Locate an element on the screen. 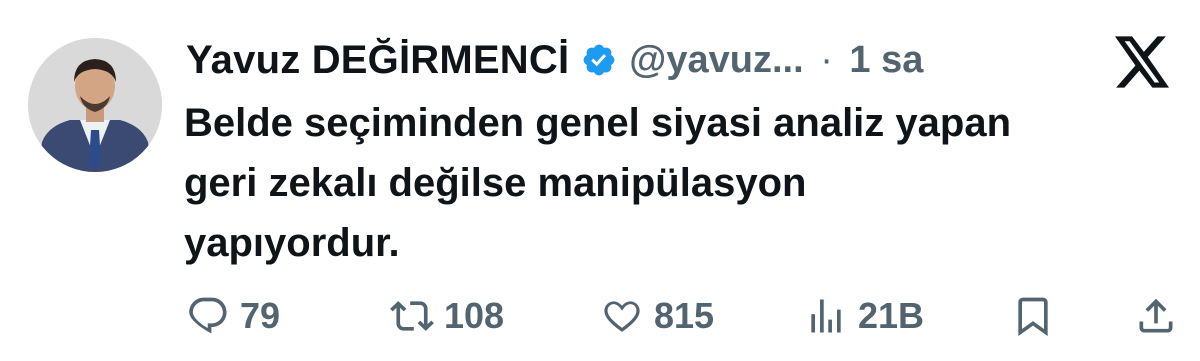 This screenshot has height=361, width=1200. avatar is located at coordinates (95, 105).